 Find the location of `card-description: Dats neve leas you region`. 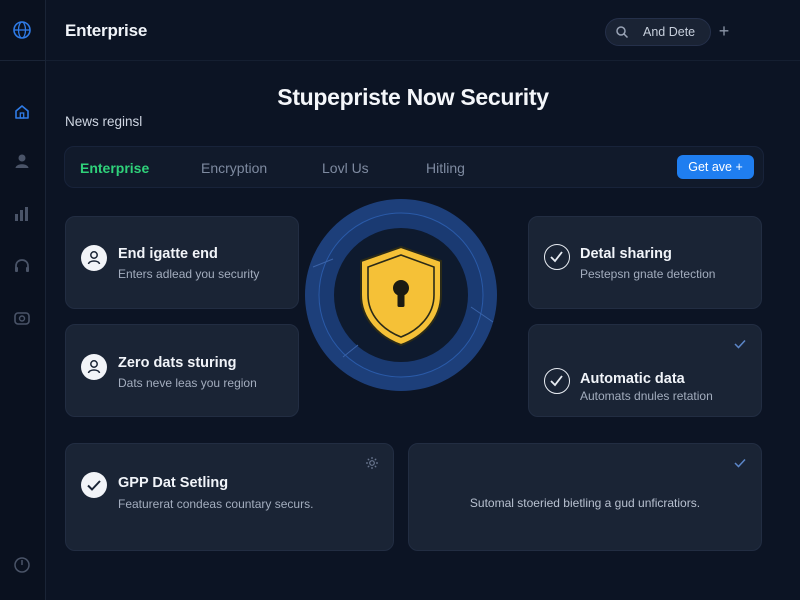

card-description: Dats neve leas you region is located at coordinates (187, 383).